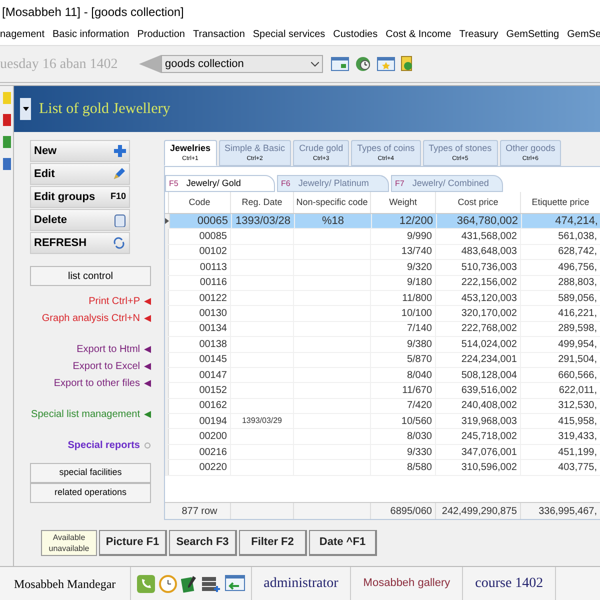  I want to click on table-cell-text: 00200, so click(213, 437).